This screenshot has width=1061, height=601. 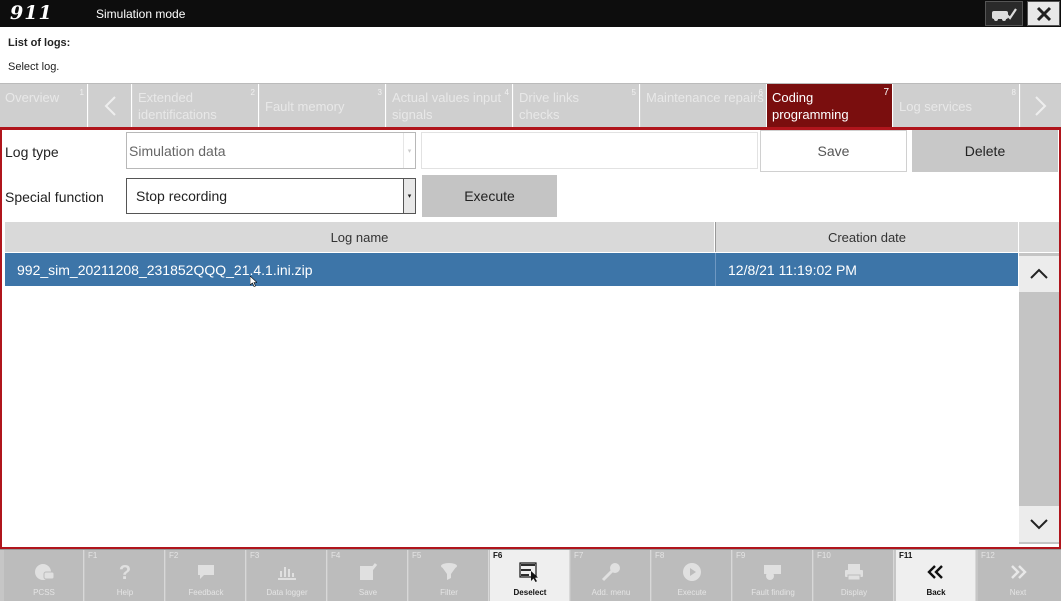 I want to click on fkey-number: F7, so click(x=579, y=555).